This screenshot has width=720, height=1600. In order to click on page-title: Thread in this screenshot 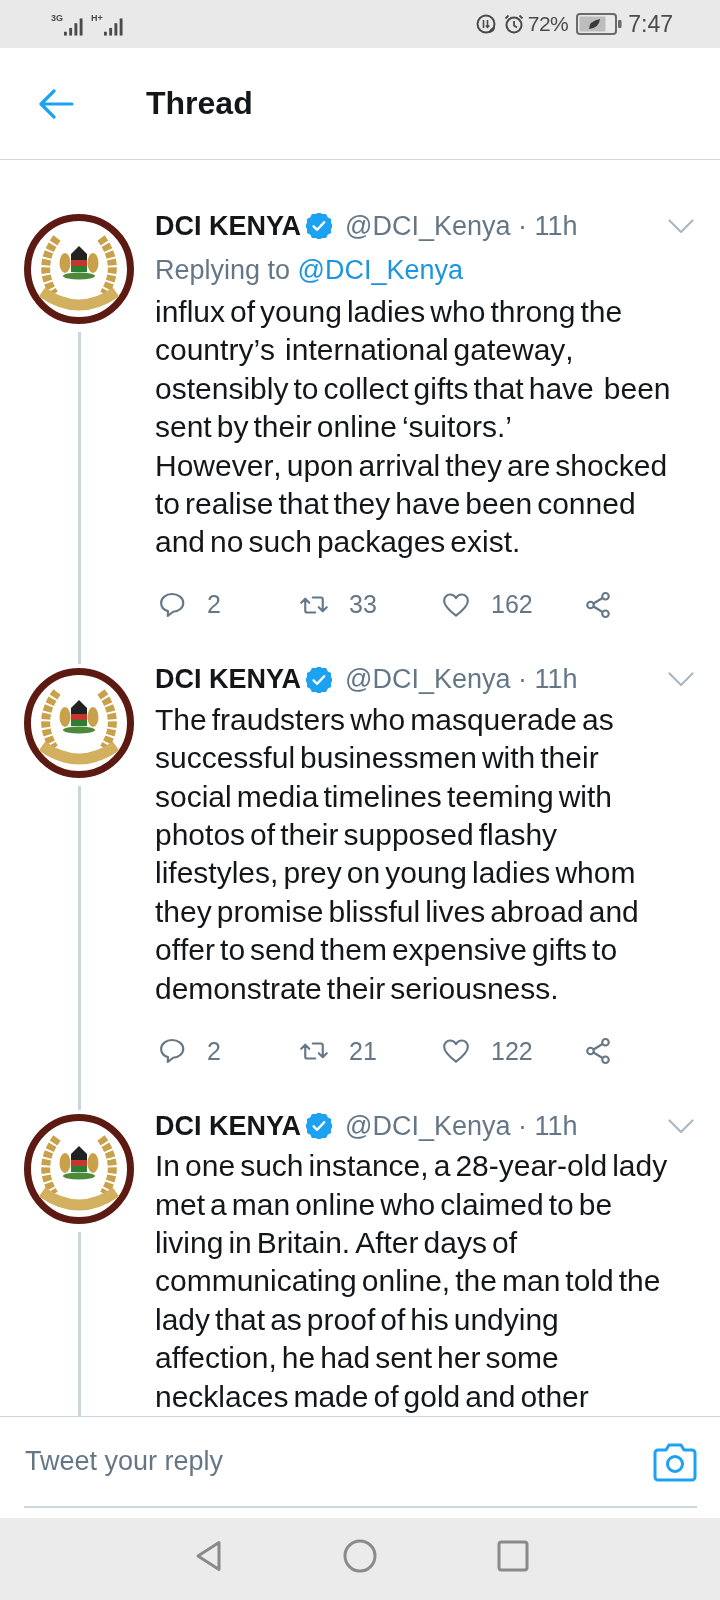, I will do `click(199, 103)`.